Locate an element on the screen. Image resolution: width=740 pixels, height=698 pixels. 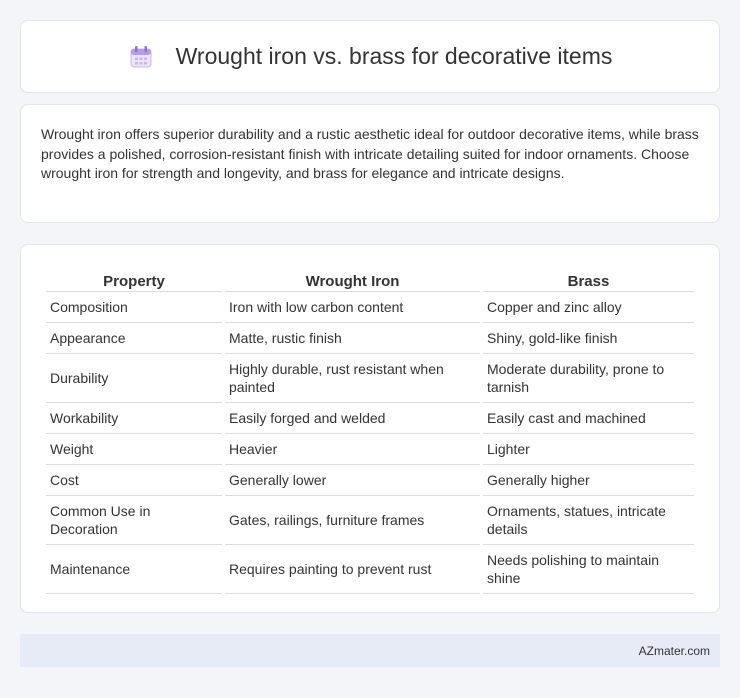
column-header: Property is located at coordinates (134, 278).